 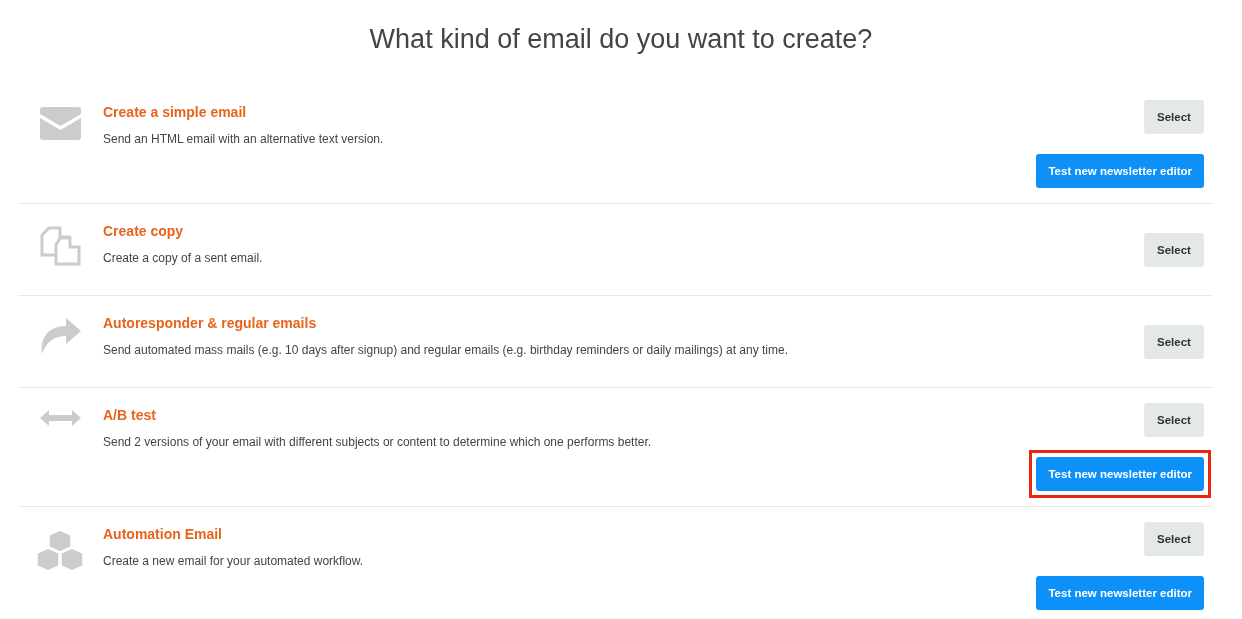 What do you see at coordinates (163, 534) in the screenshot?
I see `option-title: Automation Email` at bounding box center [163, 534].